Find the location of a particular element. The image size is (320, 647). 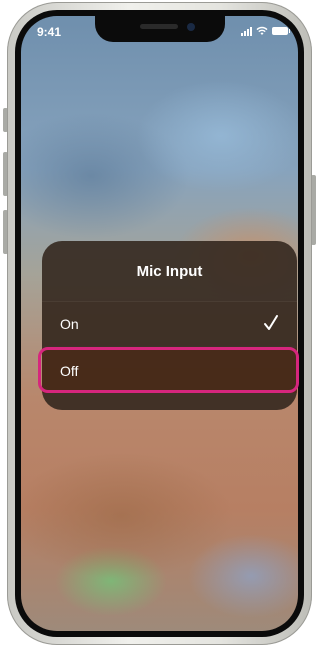

speaker is located at coordinates (159, 26).